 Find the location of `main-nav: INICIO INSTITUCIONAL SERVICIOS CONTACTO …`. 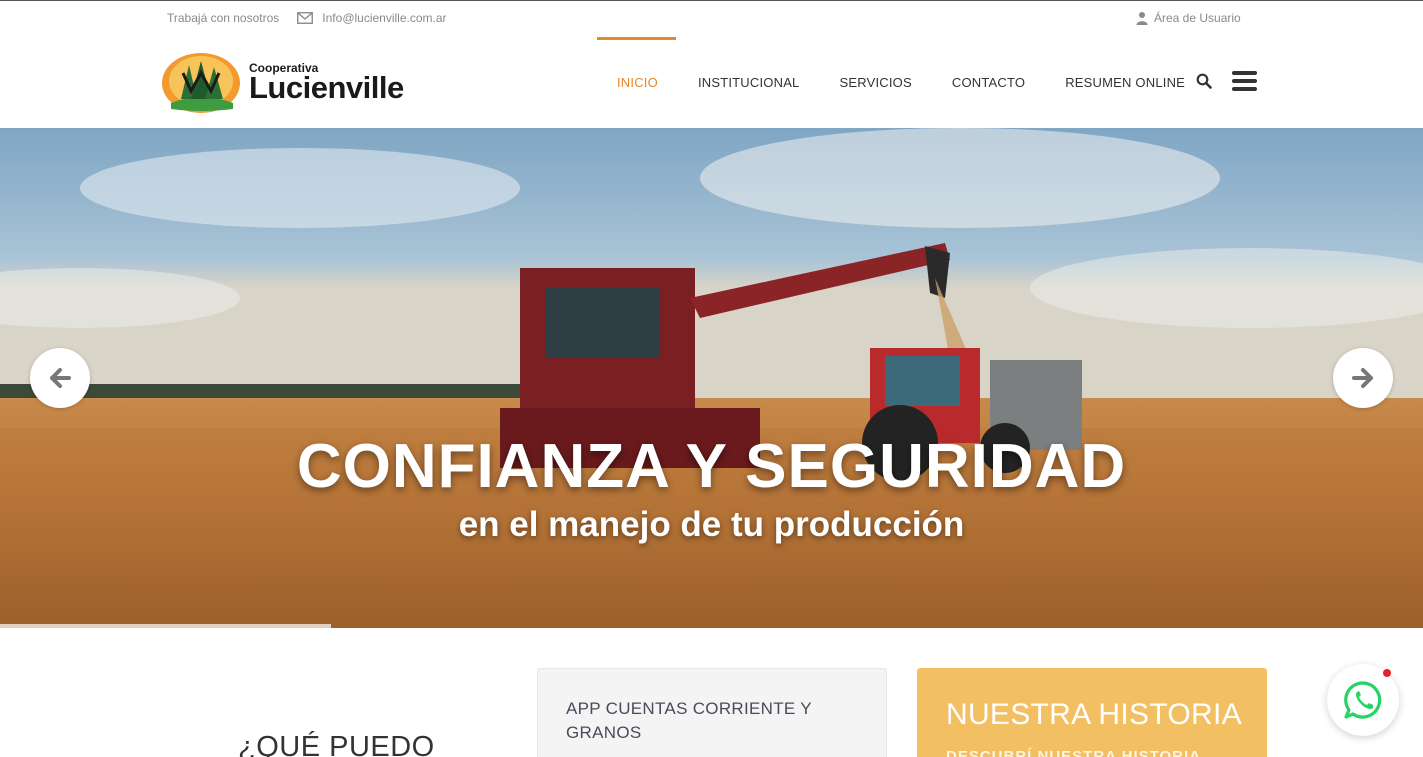

main-nav: INICIO INSTITUCIONAL SERVICIOS CONTACTO … is located at coordinates (911, 82).